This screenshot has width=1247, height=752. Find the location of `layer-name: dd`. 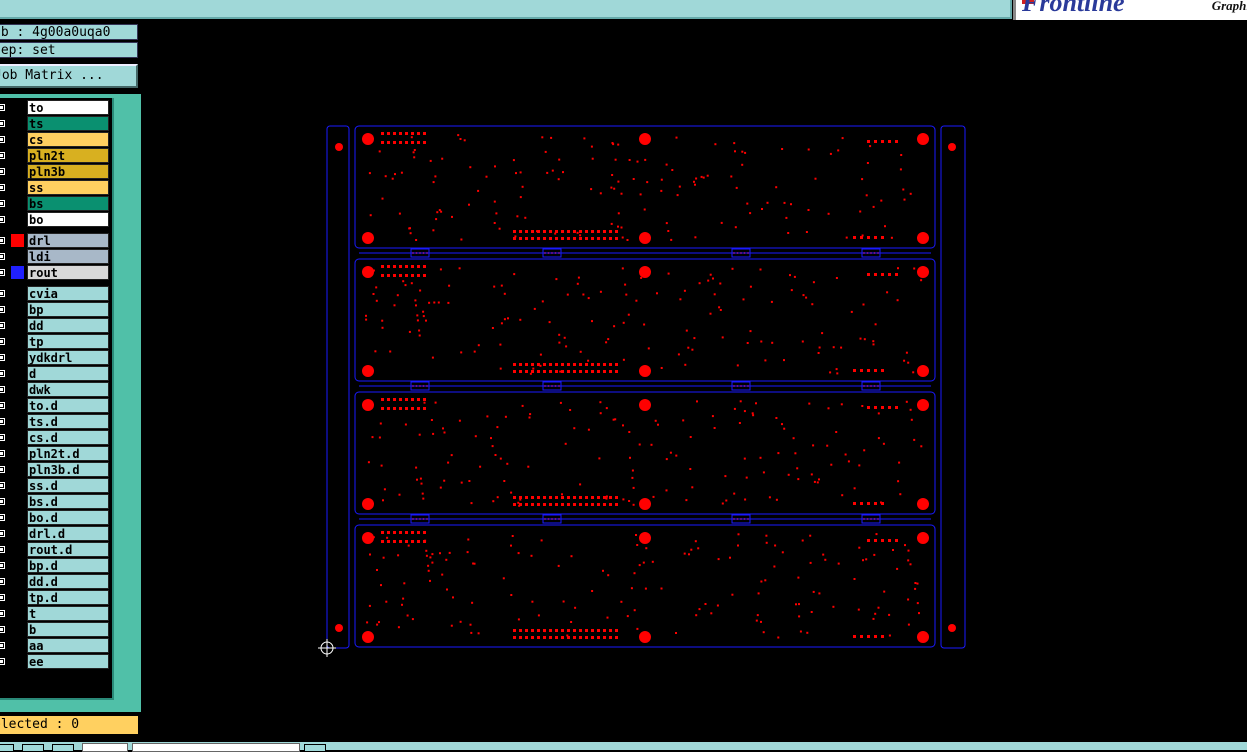

layer-name: dd is located at coordinates (68, 325).